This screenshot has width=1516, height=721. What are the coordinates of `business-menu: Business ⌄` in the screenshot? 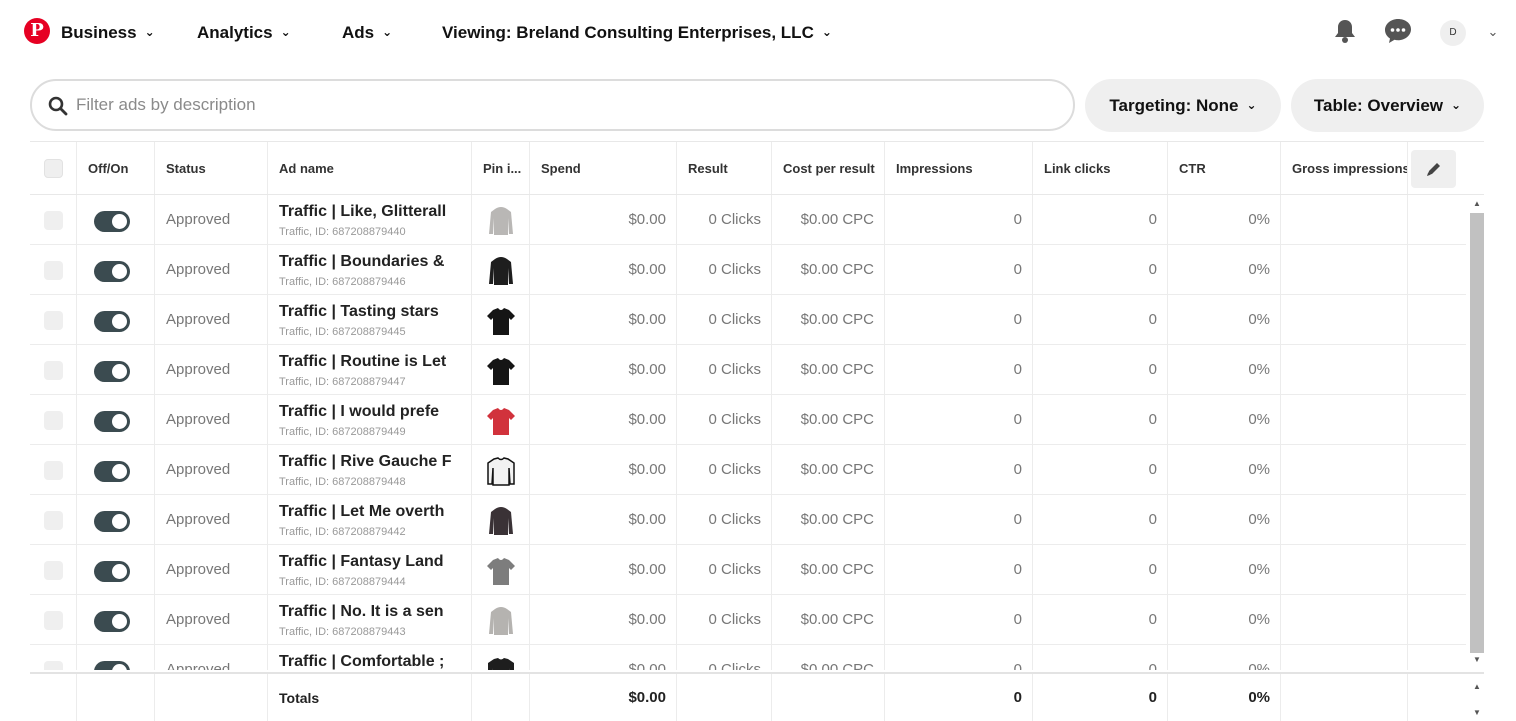 It's located at (108, 32).